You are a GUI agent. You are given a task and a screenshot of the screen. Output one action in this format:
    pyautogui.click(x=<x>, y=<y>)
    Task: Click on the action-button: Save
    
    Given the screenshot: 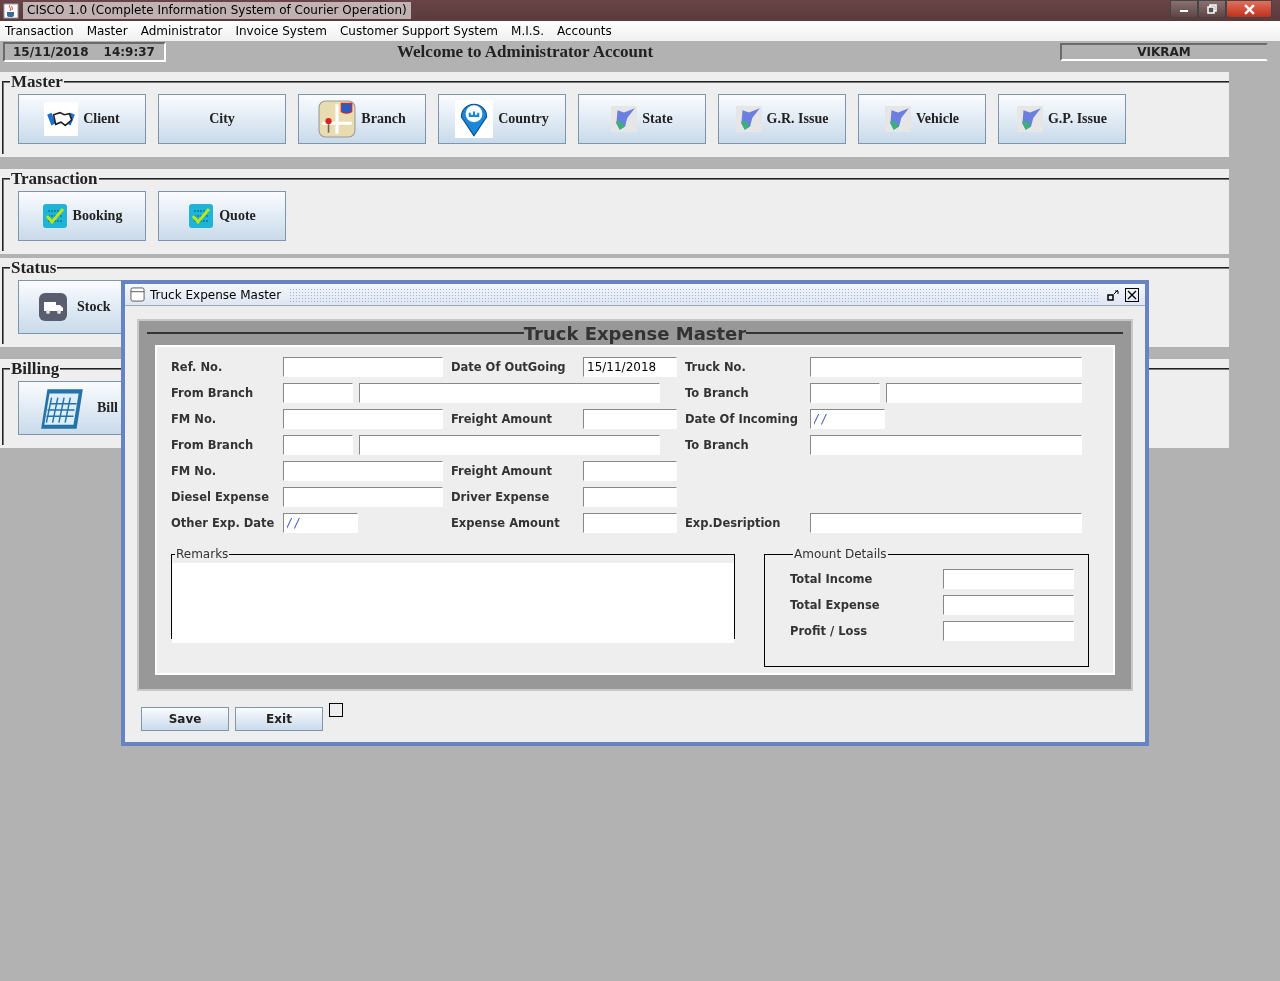 What is the action you would take?
    pyautogui.click(x=185, y=719)
    